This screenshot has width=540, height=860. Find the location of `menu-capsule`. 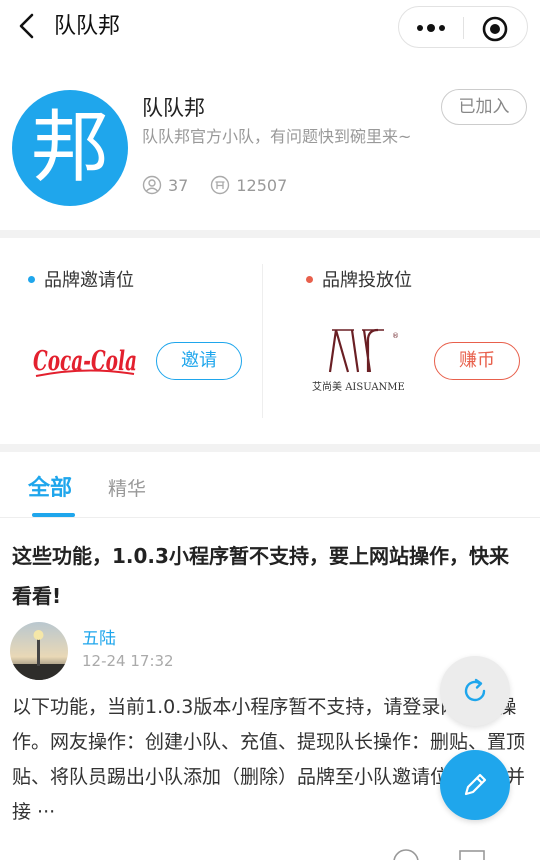

menu-capsule is located at coordinates (463, 27).